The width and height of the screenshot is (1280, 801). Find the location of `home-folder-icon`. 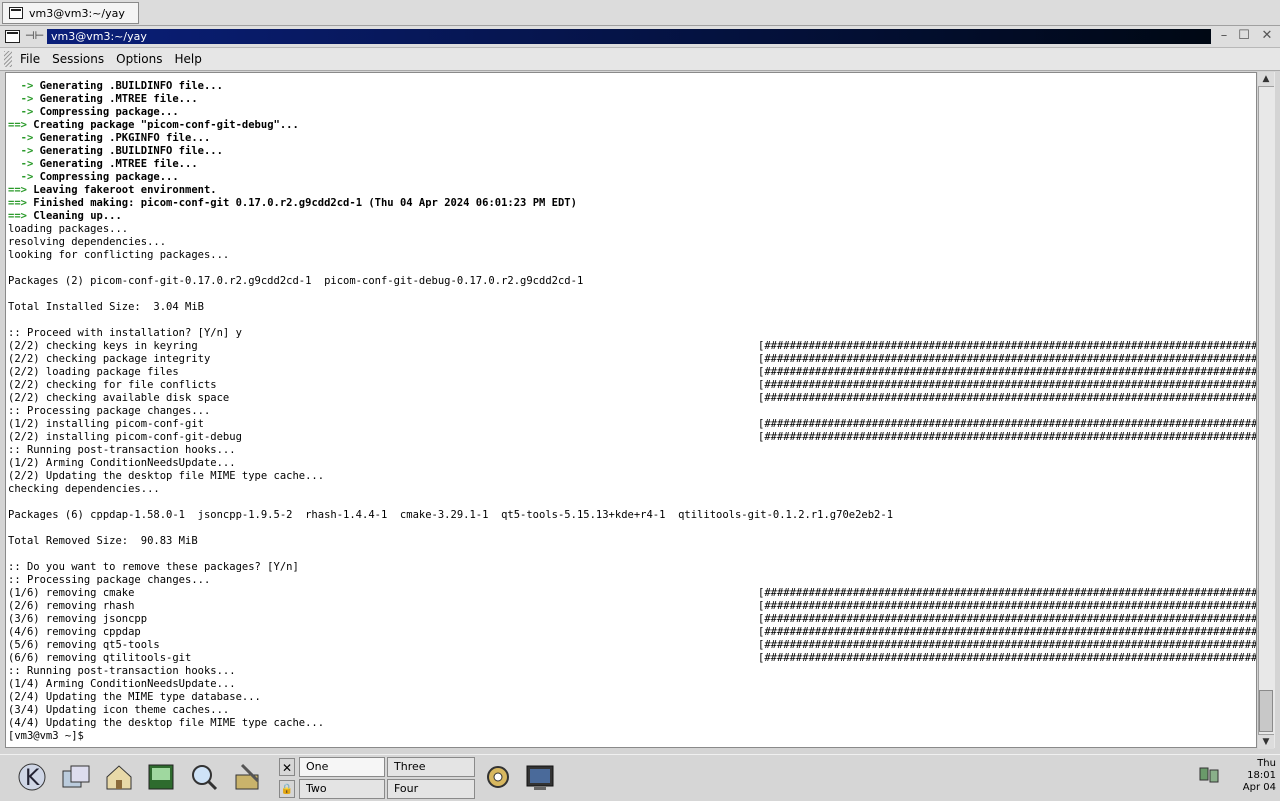

home-folder-icon is located at coordinates (119, 777).